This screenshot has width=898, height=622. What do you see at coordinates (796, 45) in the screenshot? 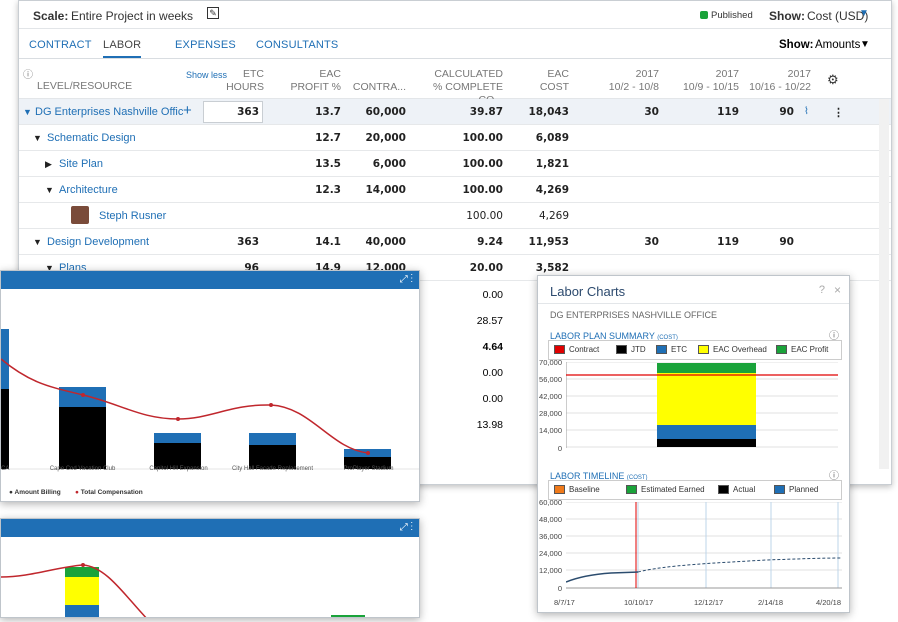
I see `amounts-show-label: Show:` at bounding box center [796, 45].